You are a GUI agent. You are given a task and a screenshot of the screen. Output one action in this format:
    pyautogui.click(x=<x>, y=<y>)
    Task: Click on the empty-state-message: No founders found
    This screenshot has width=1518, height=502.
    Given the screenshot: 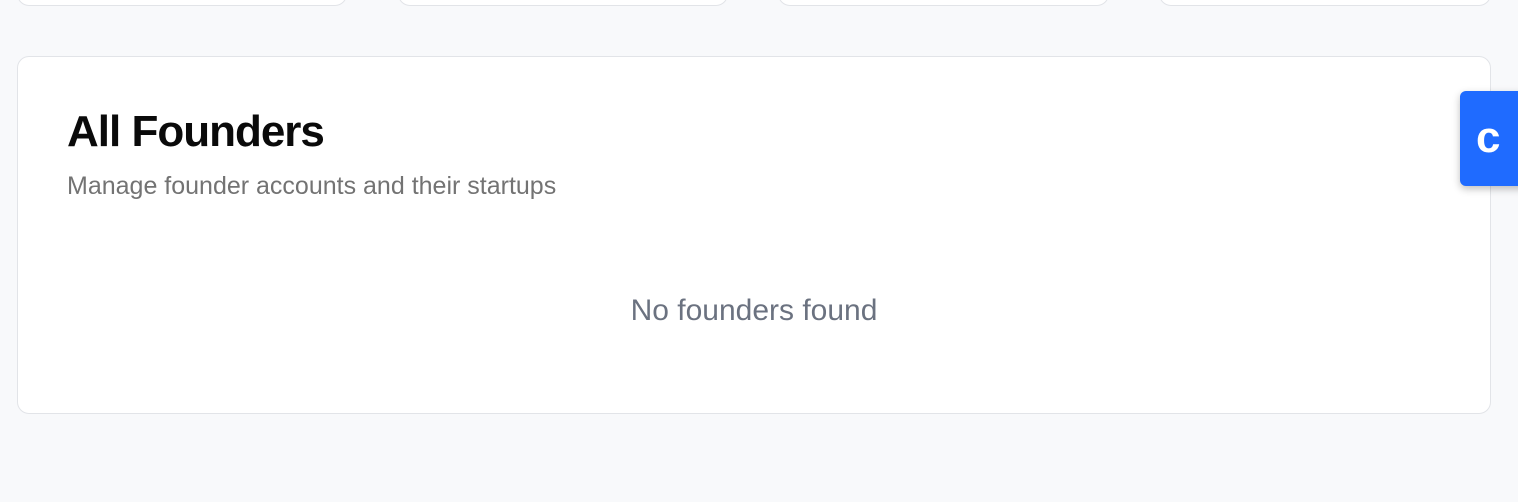 What is the action you would take?
    pyautogui.click(x=754, y=310)
    